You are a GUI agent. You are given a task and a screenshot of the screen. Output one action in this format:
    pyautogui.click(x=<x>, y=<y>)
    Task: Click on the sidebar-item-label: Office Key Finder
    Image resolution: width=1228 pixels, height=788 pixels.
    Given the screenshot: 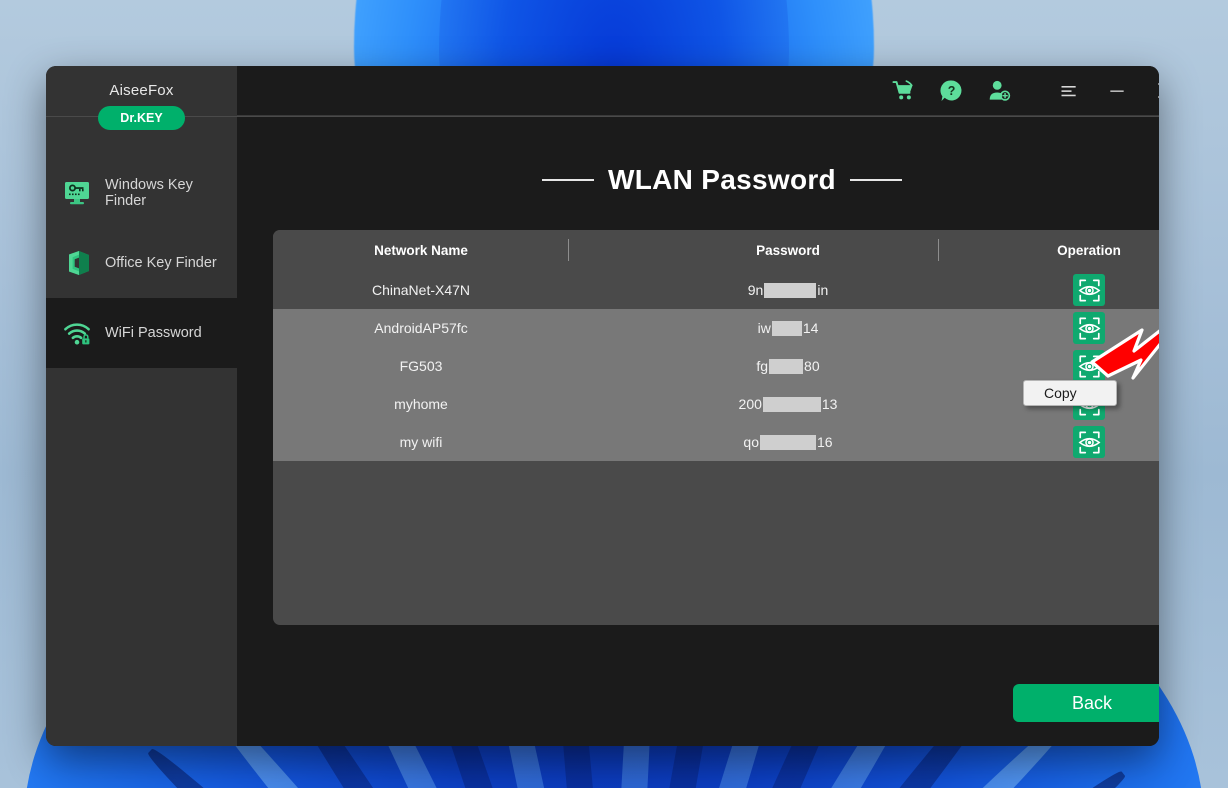 What is the action you would take?
    pyautogui.click(x=161, y=263)
    